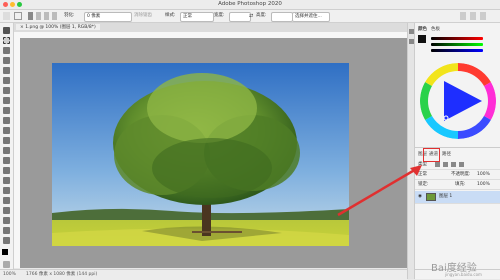 The width and height of the screenshot is (500, 280). Describe the element at coordinates (483, 174) in the screenshot. I see `opacity-input: 100%` at that location.